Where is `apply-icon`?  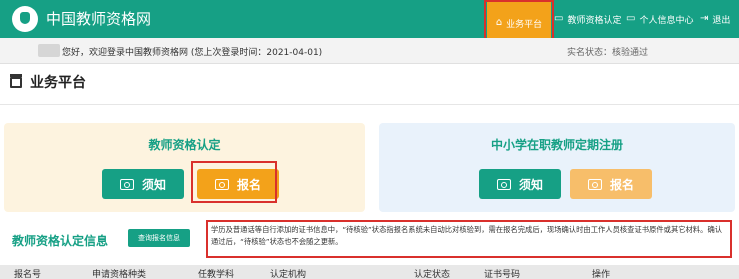 apply-icon is located at coordinates (594, 184).